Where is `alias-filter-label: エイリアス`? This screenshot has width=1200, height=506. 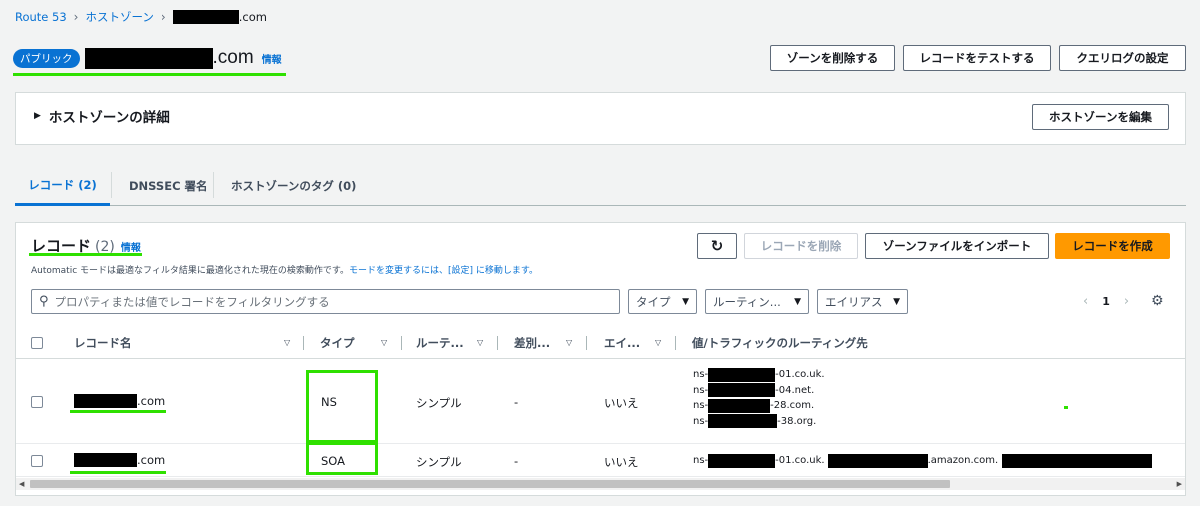
alias-filter-label: エイリアス is located at coordinates (854, 301).